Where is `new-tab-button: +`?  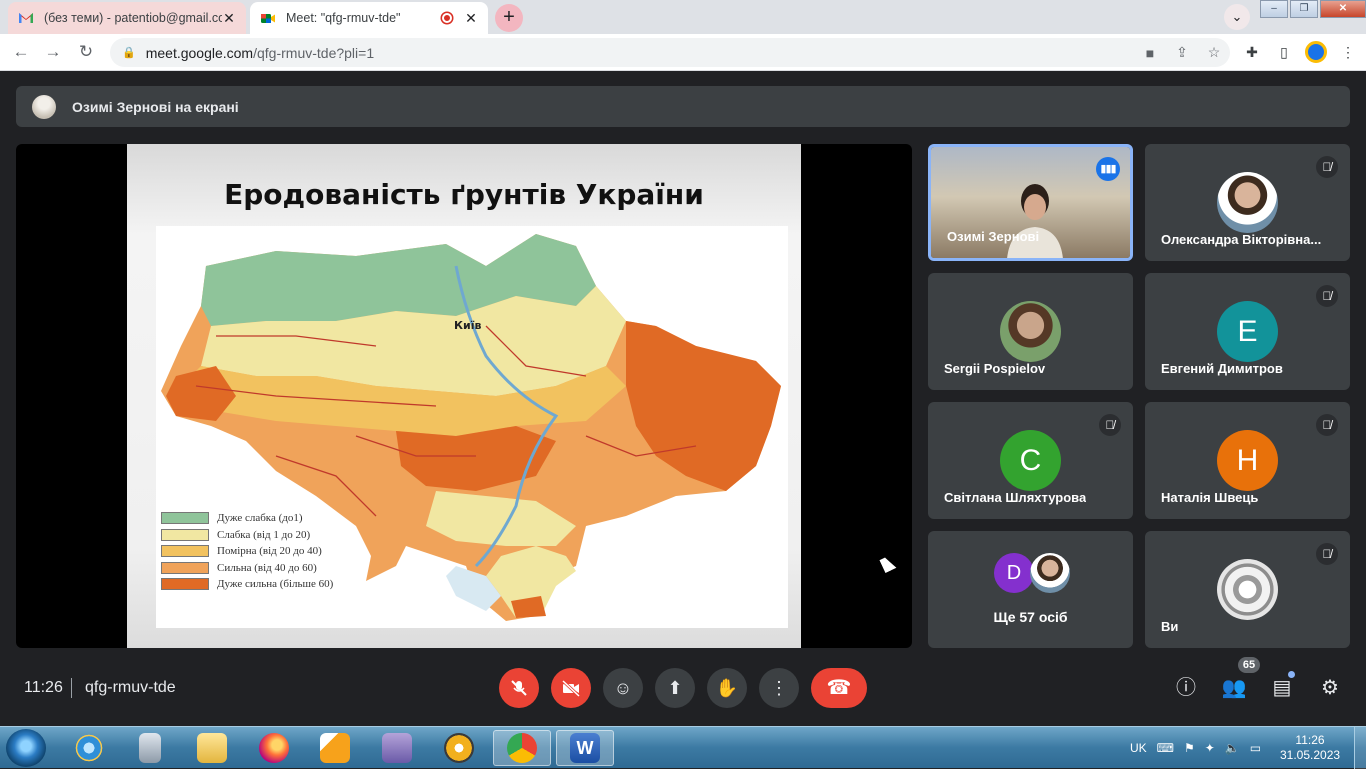 new-tab-button: + is located at coordinates (509, 18).